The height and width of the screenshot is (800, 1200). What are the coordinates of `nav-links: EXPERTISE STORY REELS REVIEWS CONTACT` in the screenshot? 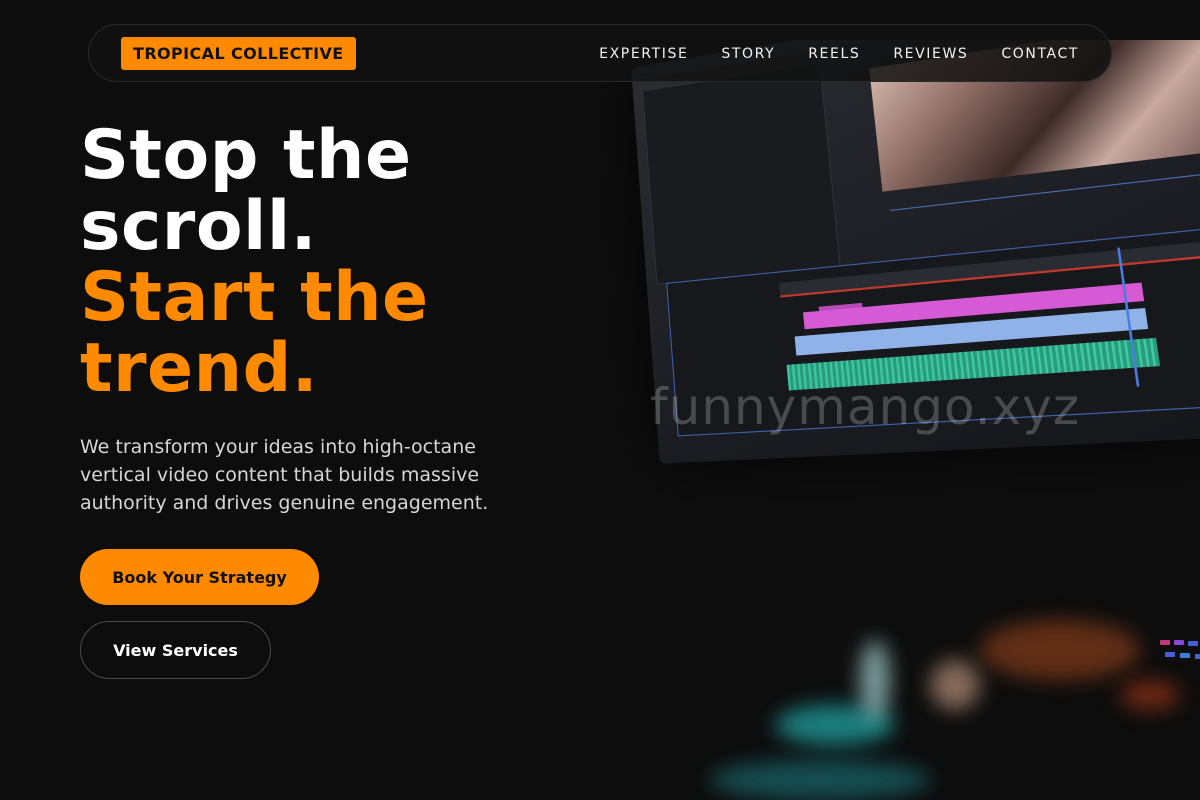 It's located at (839, 54).